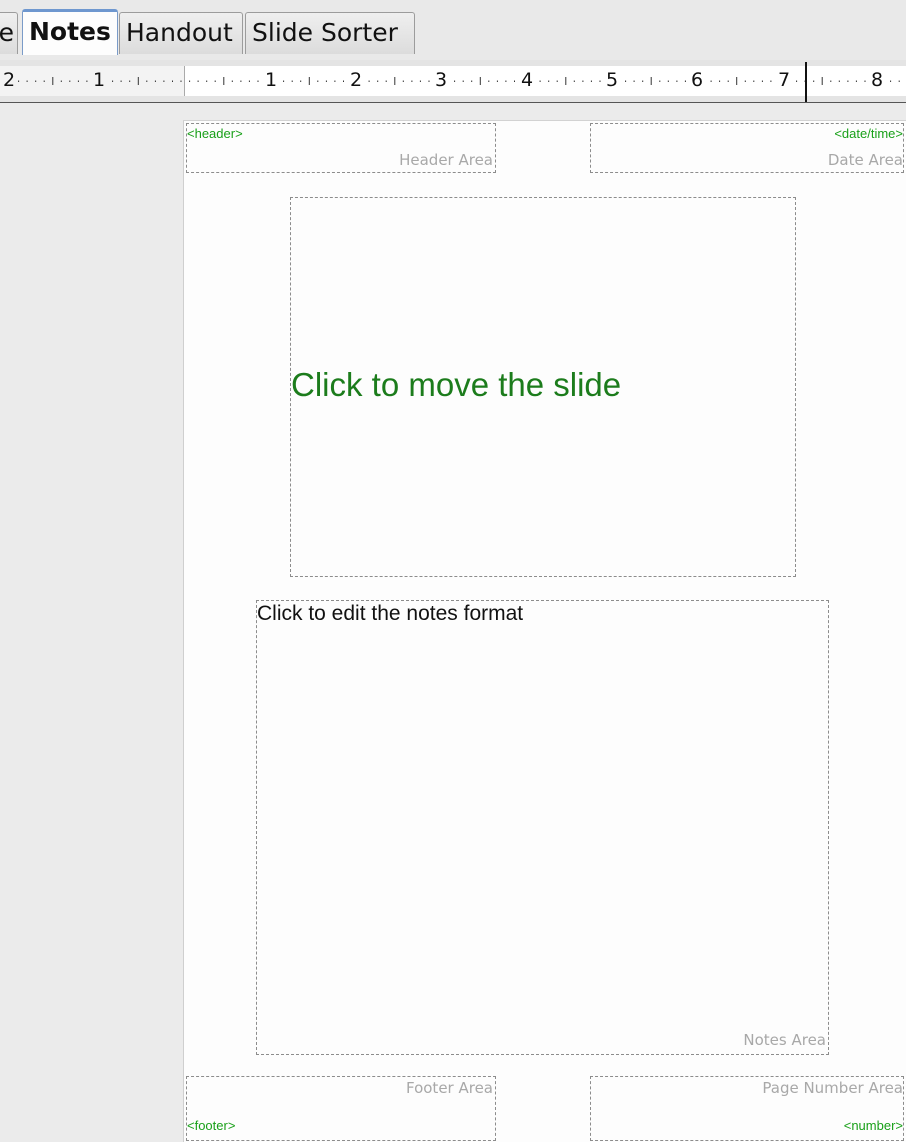  What do you see at coordinates (877, 80) in the screenshot?
I see `ruler-label-8: 8` at bounding box center [877, 80].